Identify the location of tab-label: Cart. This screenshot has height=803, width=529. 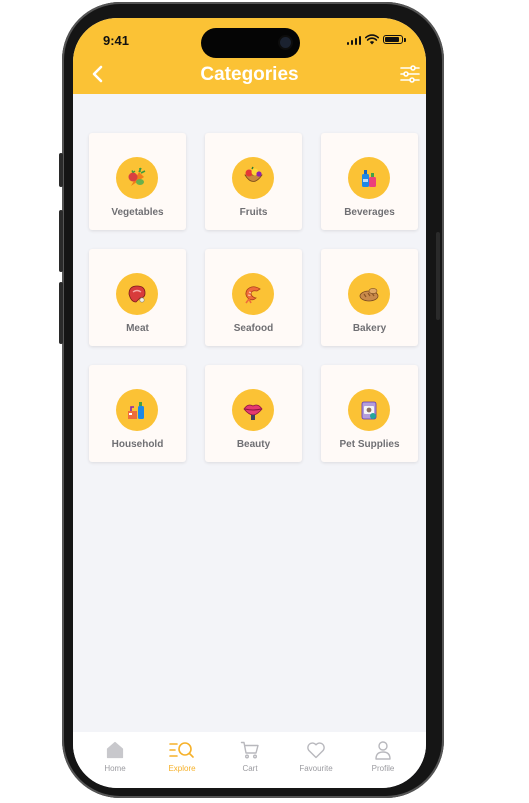
(250, 768).